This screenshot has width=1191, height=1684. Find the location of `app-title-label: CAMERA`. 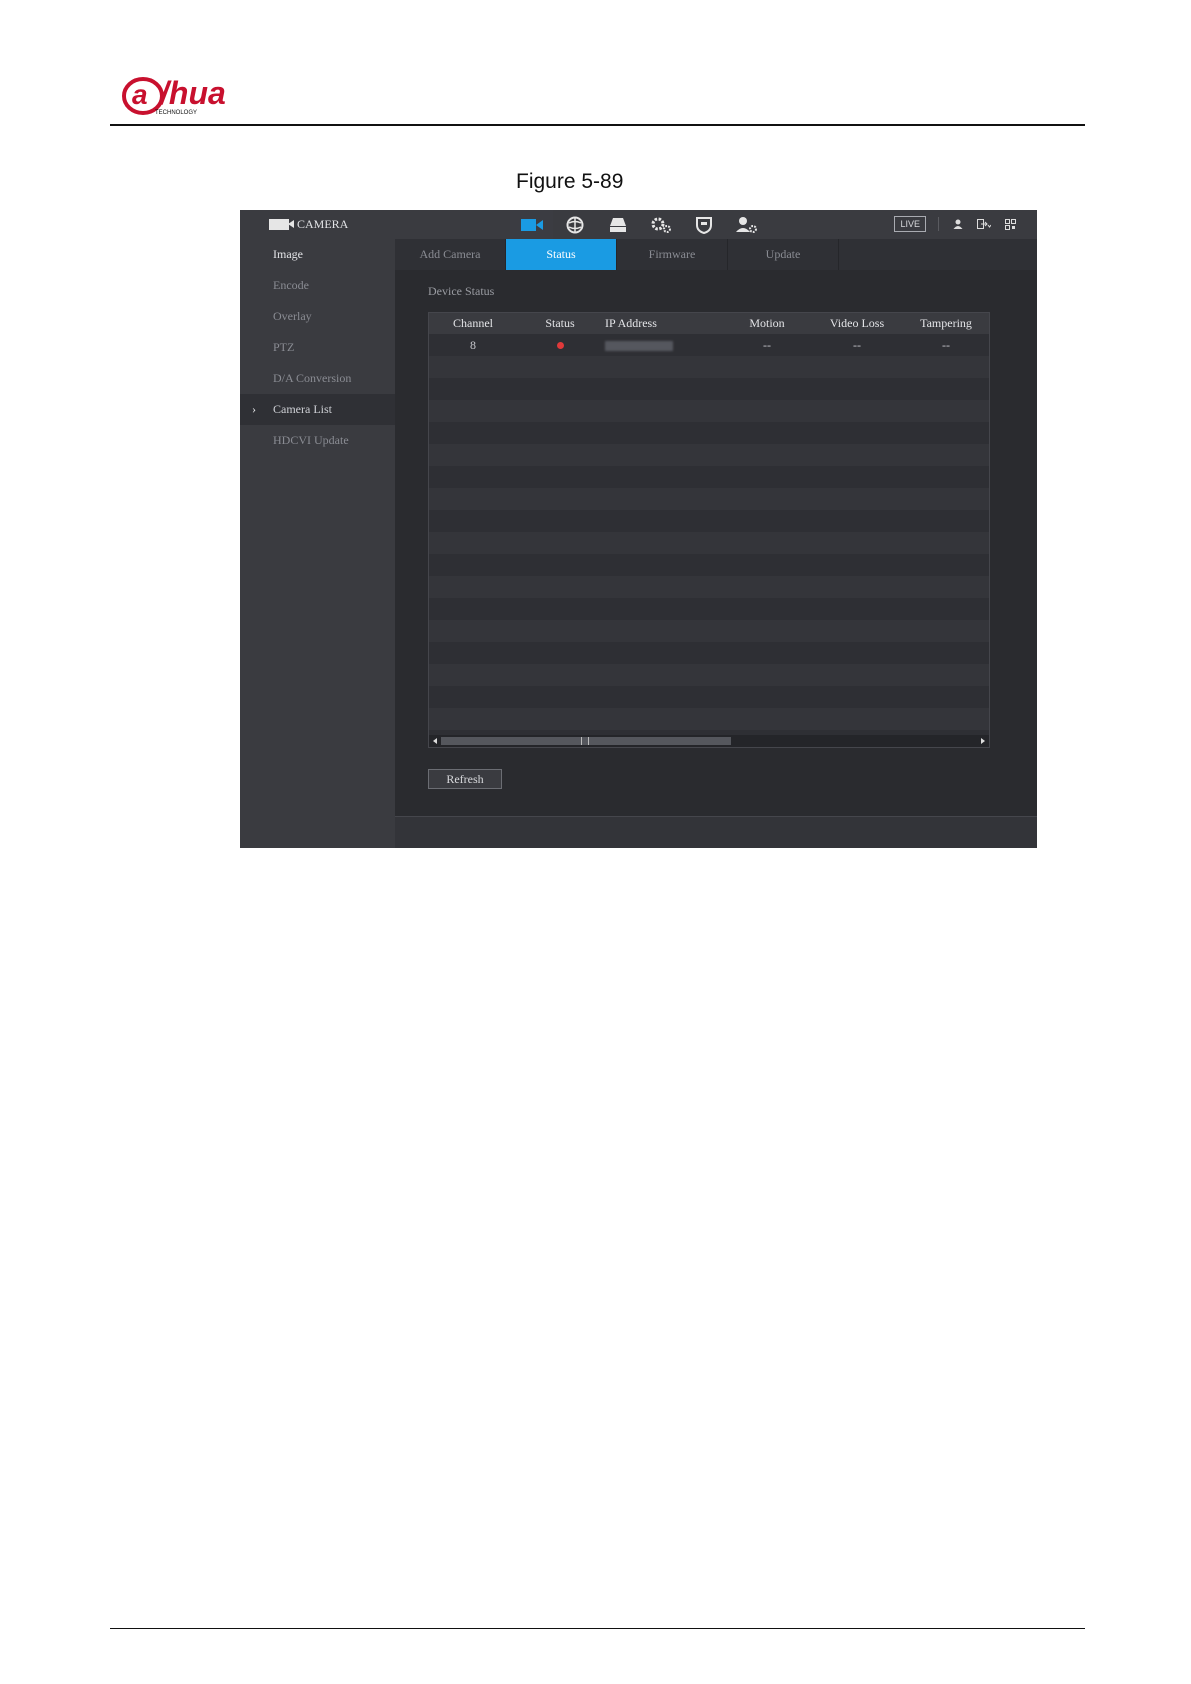

app-title-label: CAMERA is located at coordinates (323, 224).